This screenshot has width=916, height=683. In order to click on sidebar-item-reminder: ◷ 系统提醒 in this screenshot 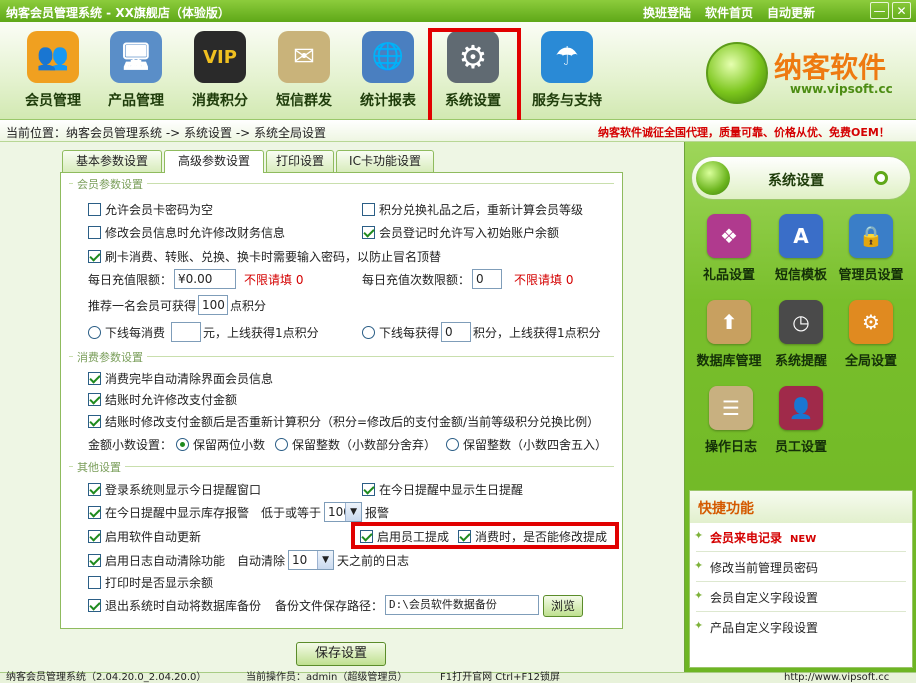, I will do `click(801, 340)`.